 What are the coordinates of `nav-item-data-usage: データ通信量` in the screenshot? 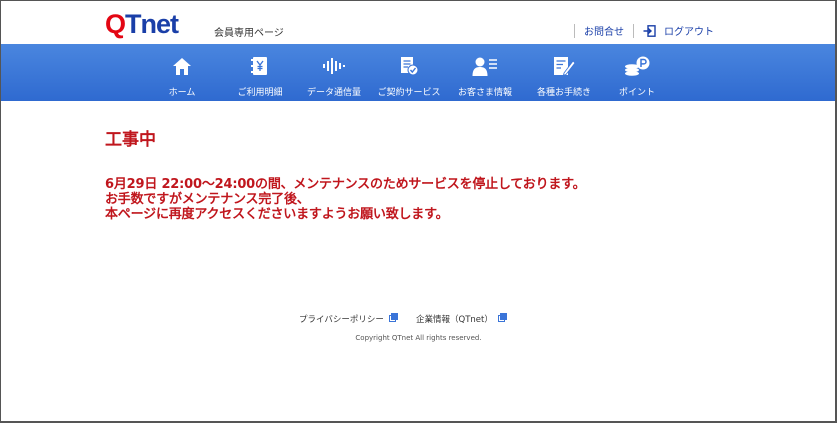 It's located at (334, 72).